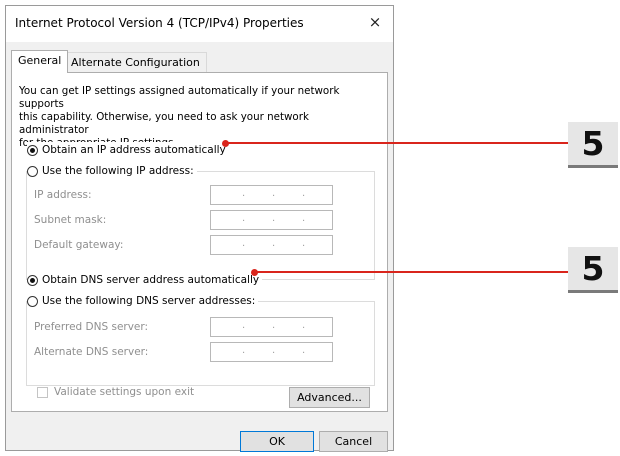 The height and width of the screenshot is (456, 620). What do you see at coordinates (91, 327) in the screenshot?
I see `preferred-dns-label: Preferred DNS server:` at bounding box center [91, 327].